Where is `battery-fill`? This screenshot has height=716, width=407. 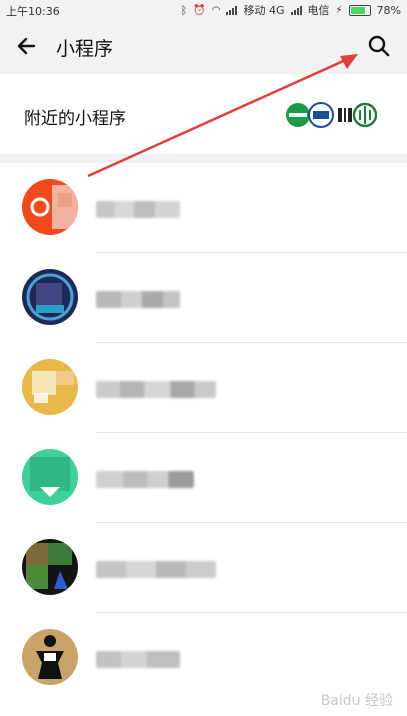 battery-fill is located at coordinates (357, 10).